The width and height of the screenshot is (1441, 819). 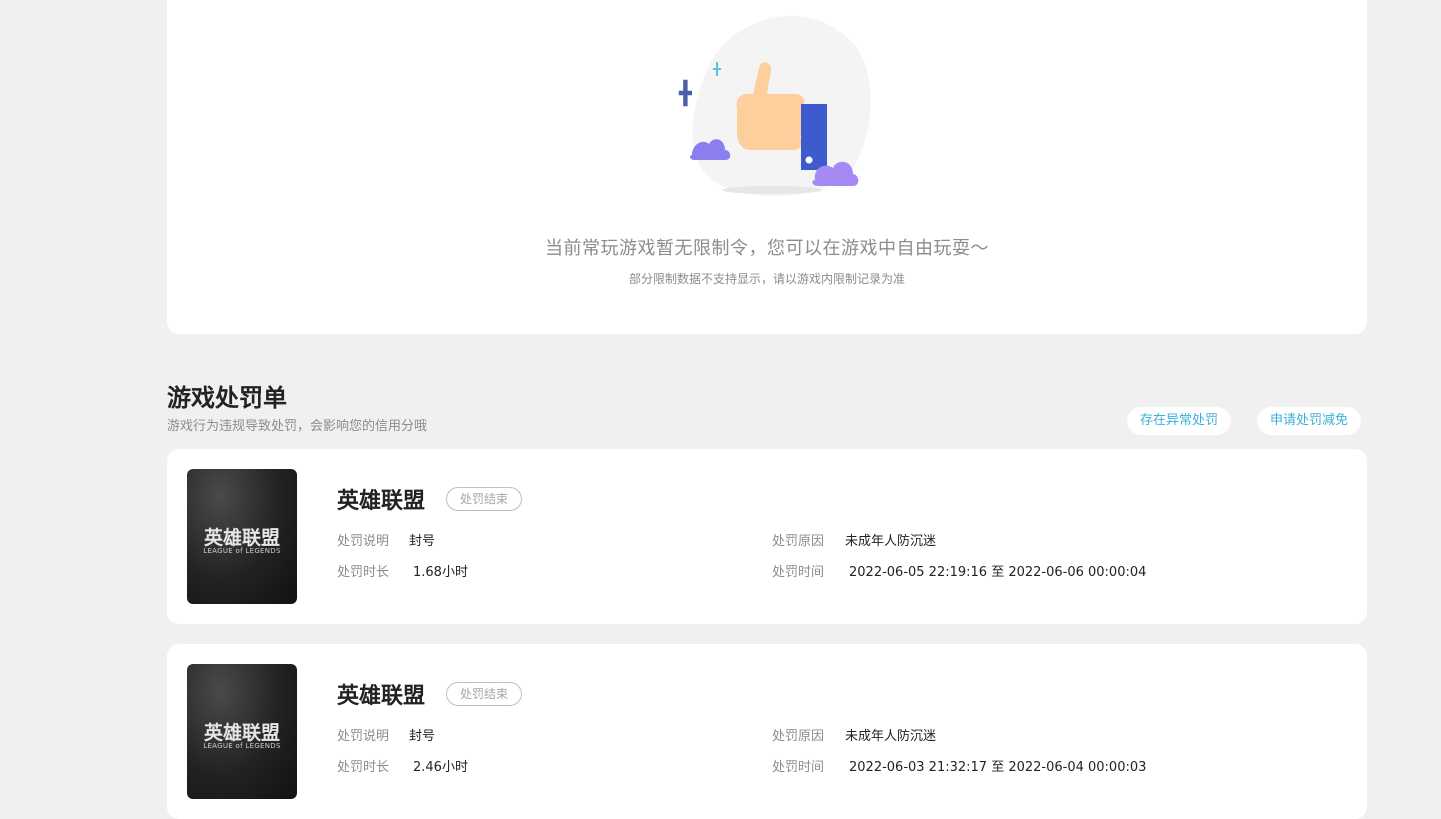 What do you see at coordinates (440, 767) in the screenshot?
I see `value-duration: 2.46小时` at bounding box center [440, 767].